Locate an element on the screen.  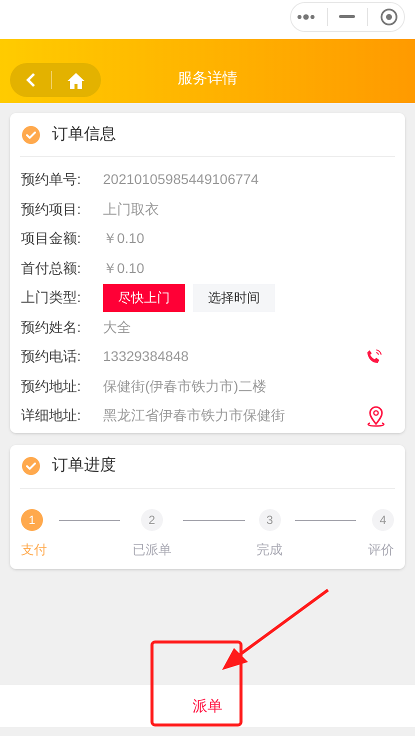
field-label: 预约姓名: is located at coordinates (51, 327).